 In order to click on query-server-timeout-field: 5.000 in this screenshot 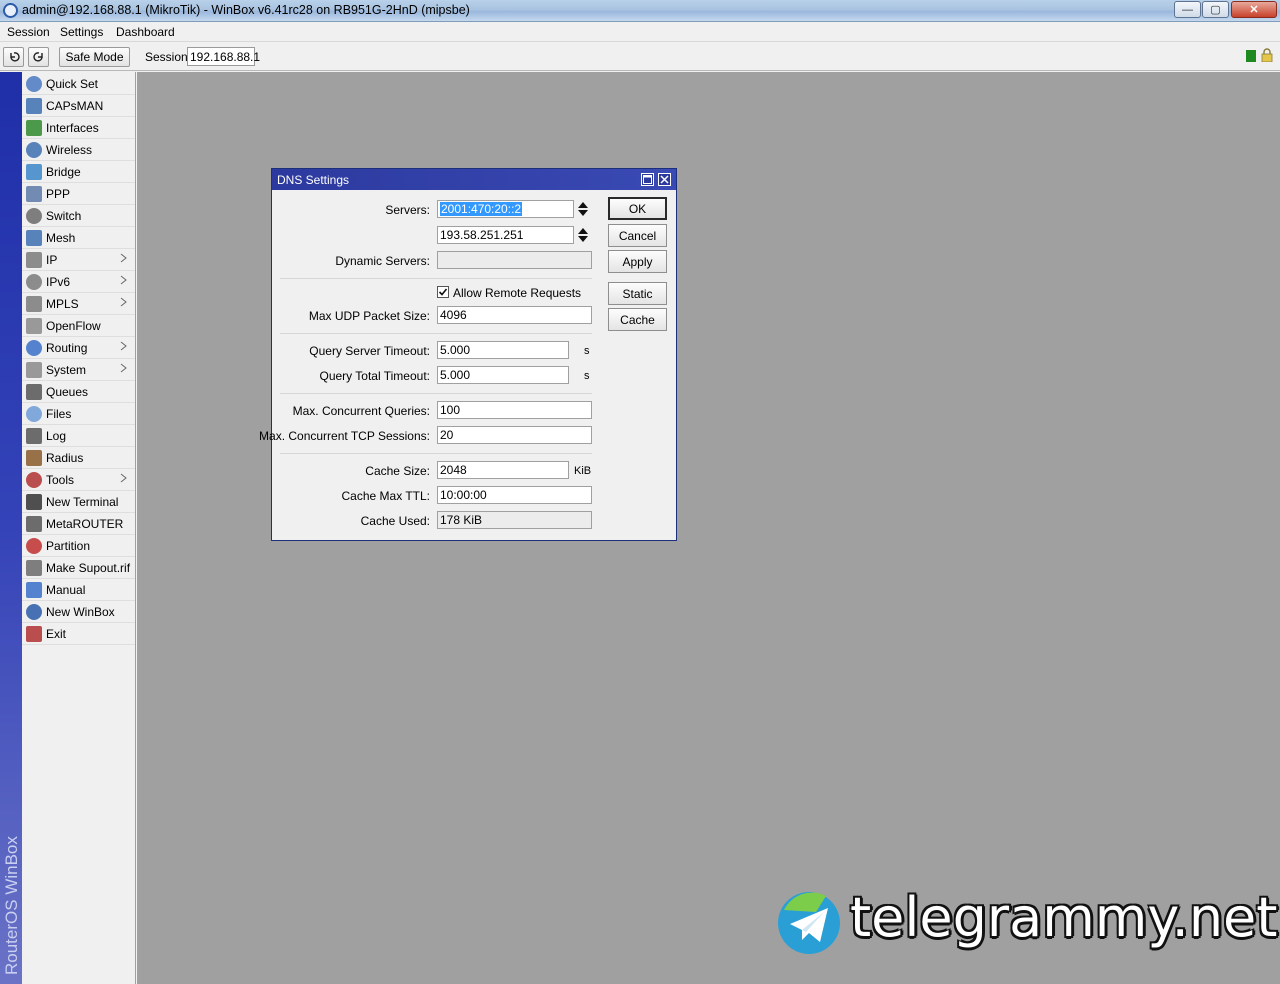, I will do `click(503, 350)`.